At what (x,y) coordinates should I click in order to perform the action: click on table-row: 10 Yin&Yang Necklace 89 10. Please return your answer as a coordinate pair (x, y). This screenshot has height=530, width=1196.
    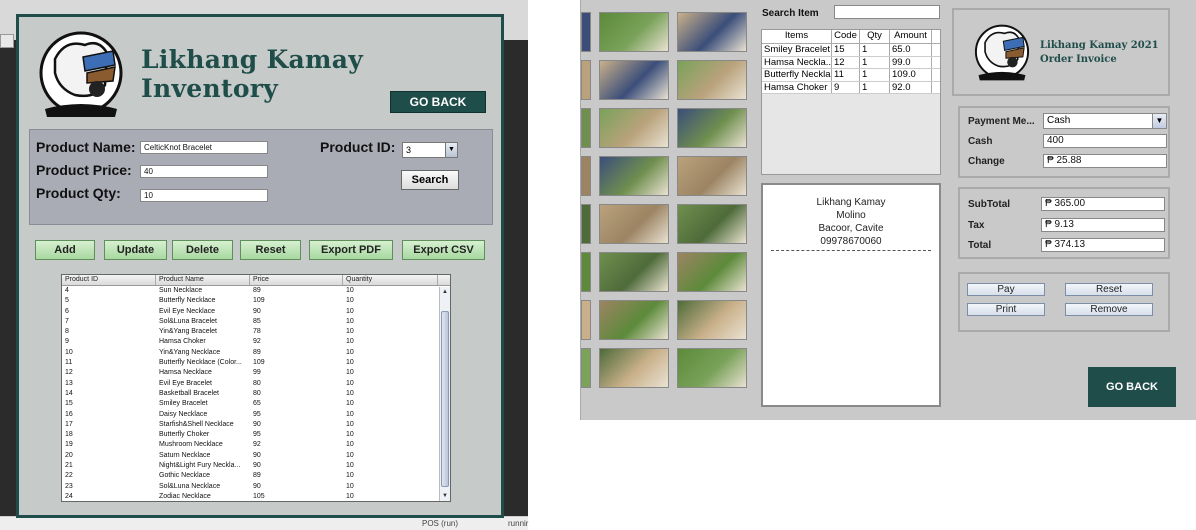
    Looking at the image, I should click on (256, 353).